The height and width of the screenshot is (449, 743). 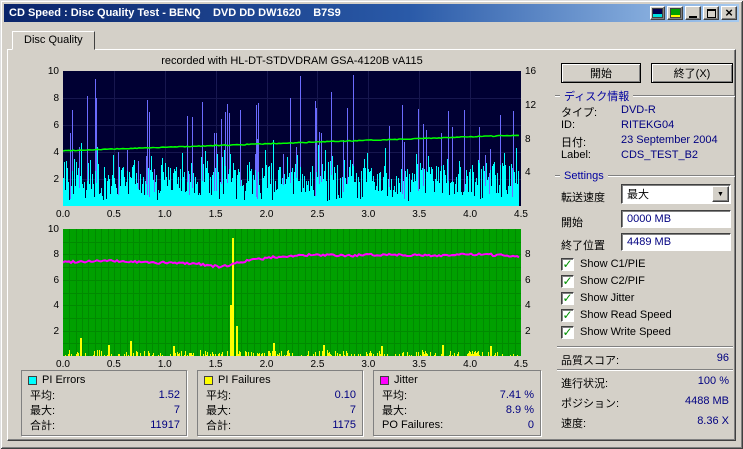 I want to click on x-tick-label: 0.5, so click(x=113, y=214).